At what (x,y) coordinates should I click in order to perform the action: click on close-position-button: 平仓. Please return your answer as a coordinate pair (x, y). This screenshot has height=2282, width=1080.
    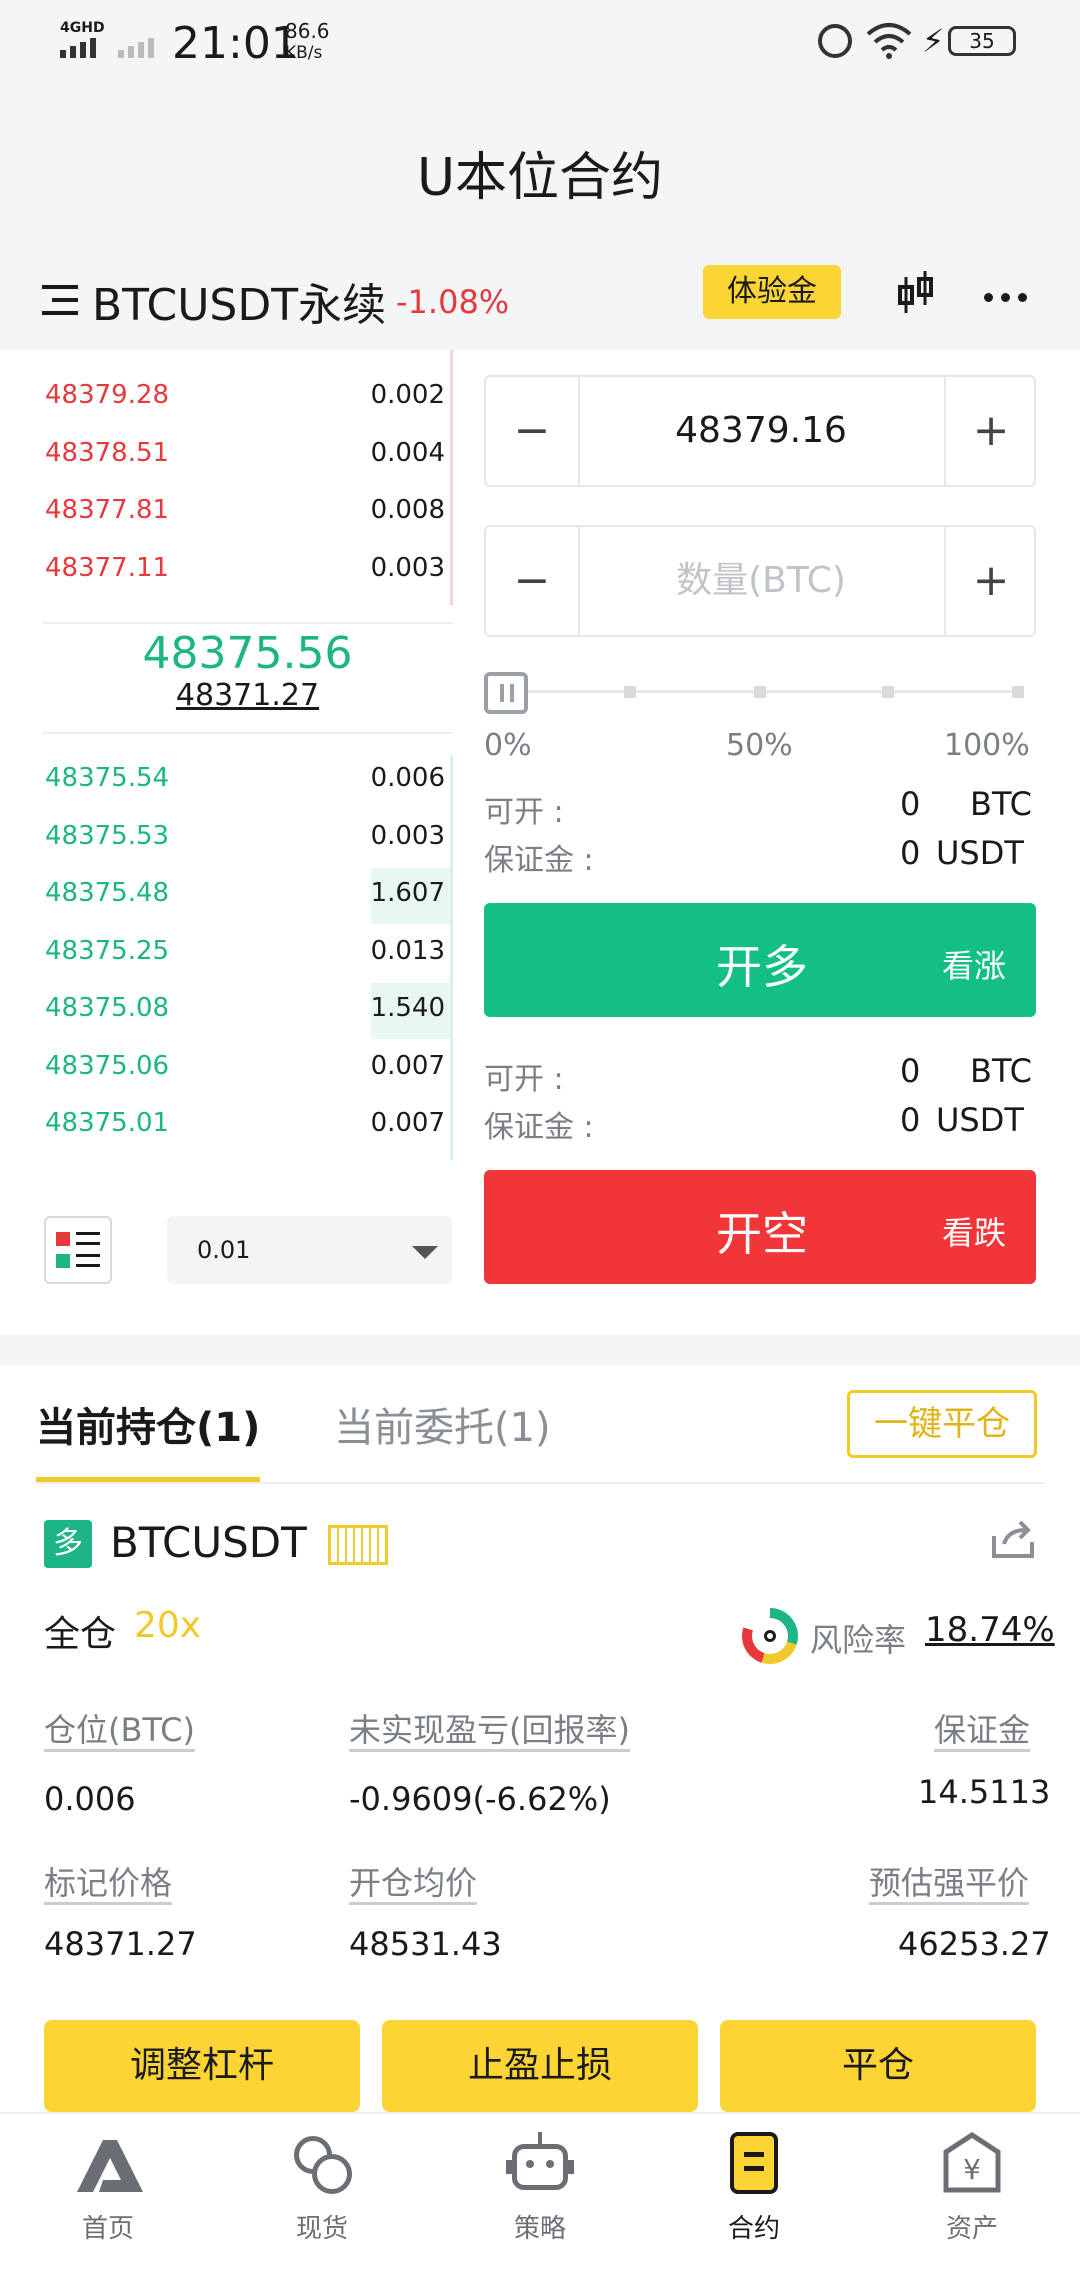
    Looking at the image, I should click on (878, 2066).